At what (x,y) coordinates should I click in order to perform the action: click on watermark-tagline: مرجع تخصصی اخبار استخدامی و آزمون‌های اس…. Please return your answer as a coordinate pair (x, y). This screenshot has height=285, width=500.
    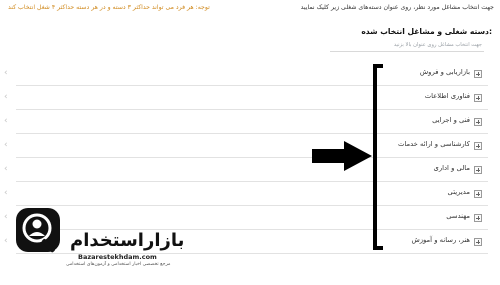
    Looking at the image, I should click on (118, 264).